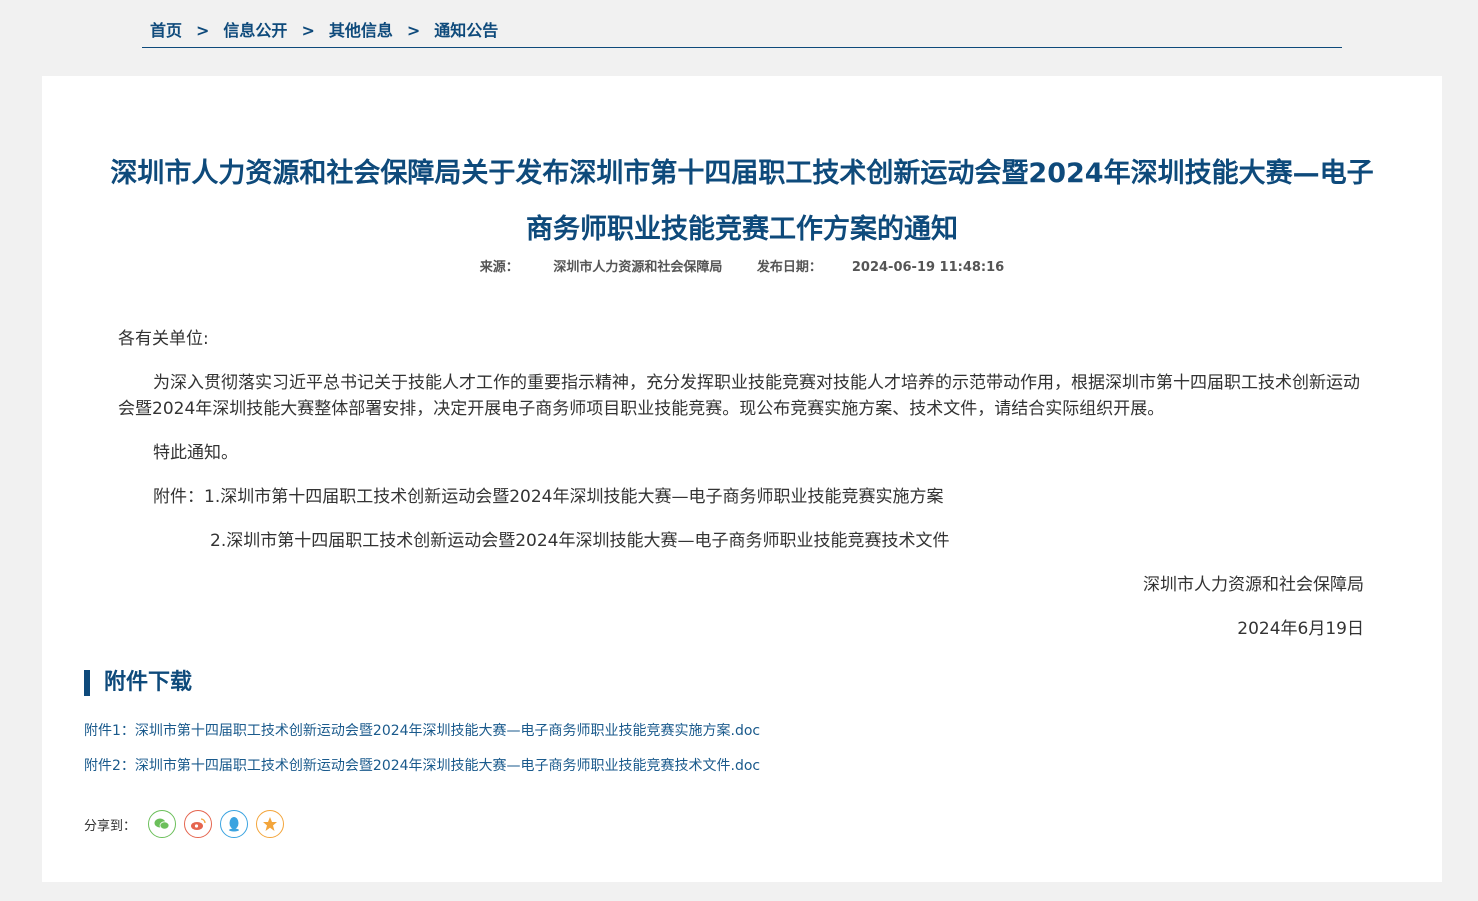 Image resolution: width=1478 pixels, height=901 pixels. I want to click on breadcrumb-home: 首页, so click(166, 31).